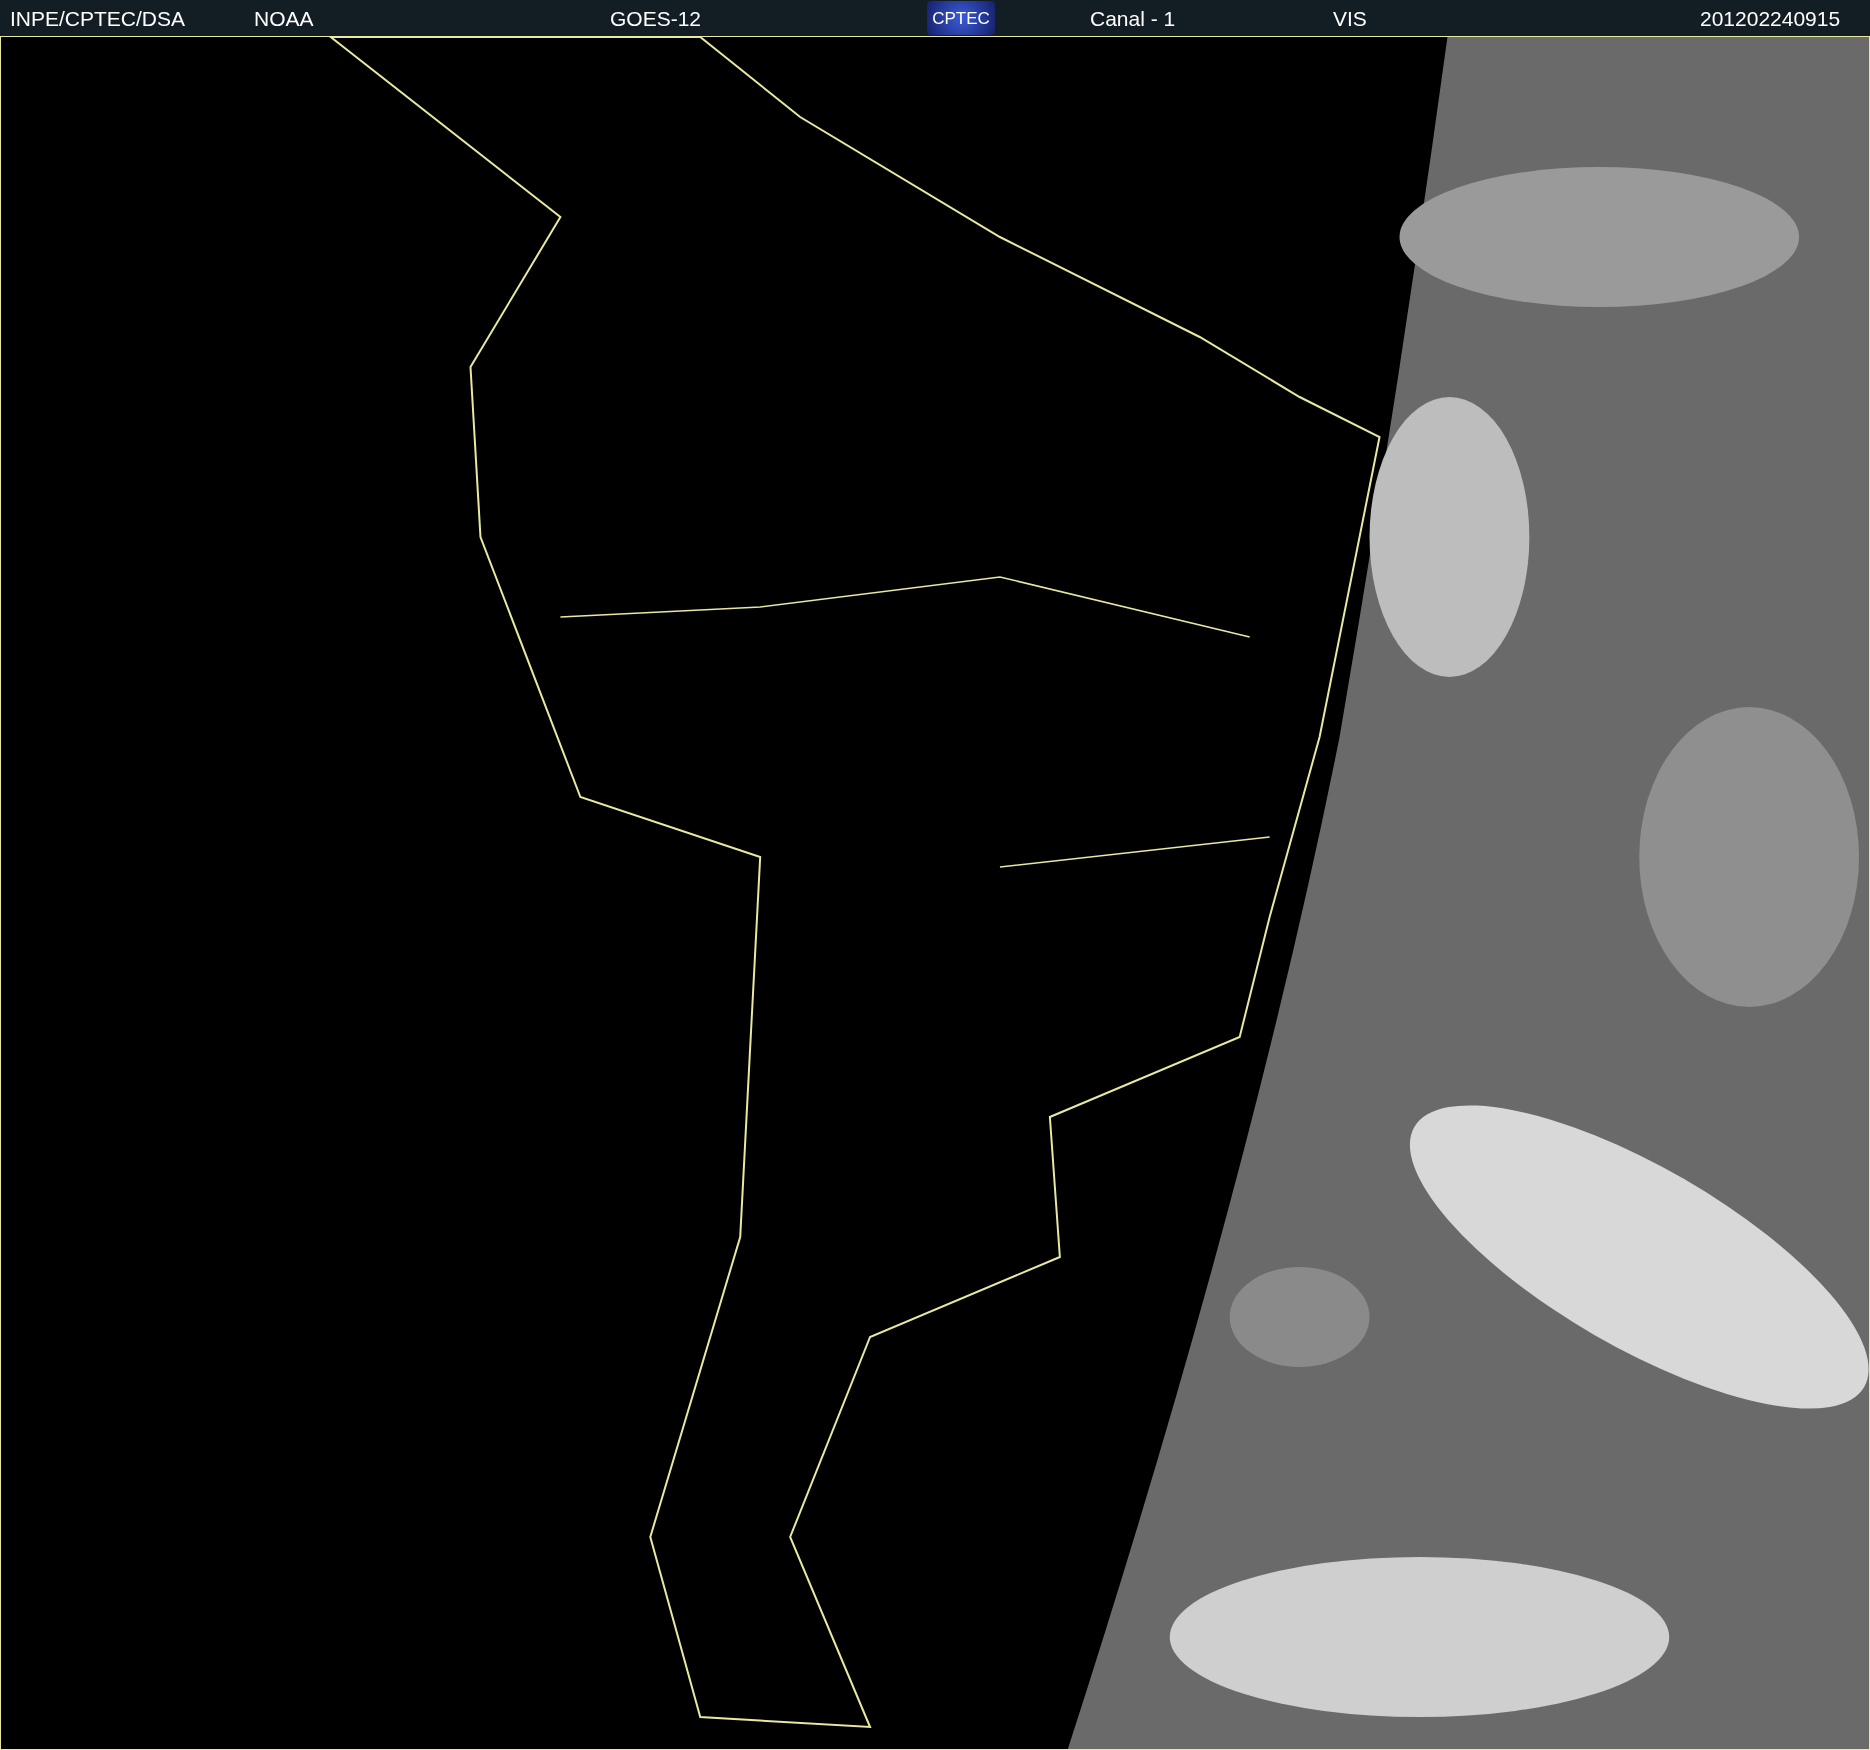 The height and width of the screenshot is (1750, 1870). What do you see at coordinates (1350, 18) in the screenshot?
I see `header-label: VIS` at bounding box center [1350, 18].